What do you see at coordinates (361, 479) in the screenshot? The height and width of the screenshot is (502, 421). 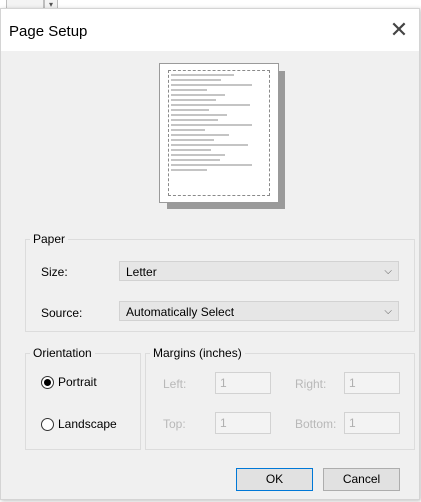 I see `cancel-button: Cancel` at bounding box center [361, 479].